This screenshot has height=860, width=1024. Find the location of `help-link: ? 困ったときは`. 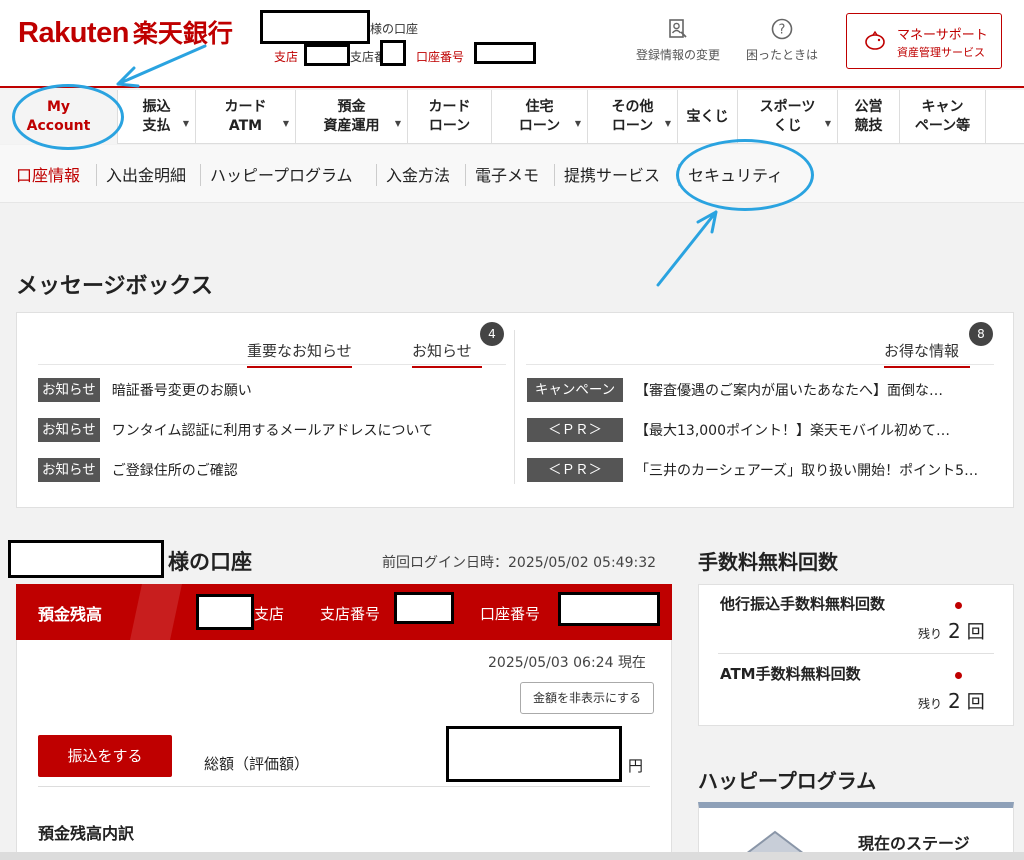

help-link: ? 困ったときは is located at coordinates (782, 40).